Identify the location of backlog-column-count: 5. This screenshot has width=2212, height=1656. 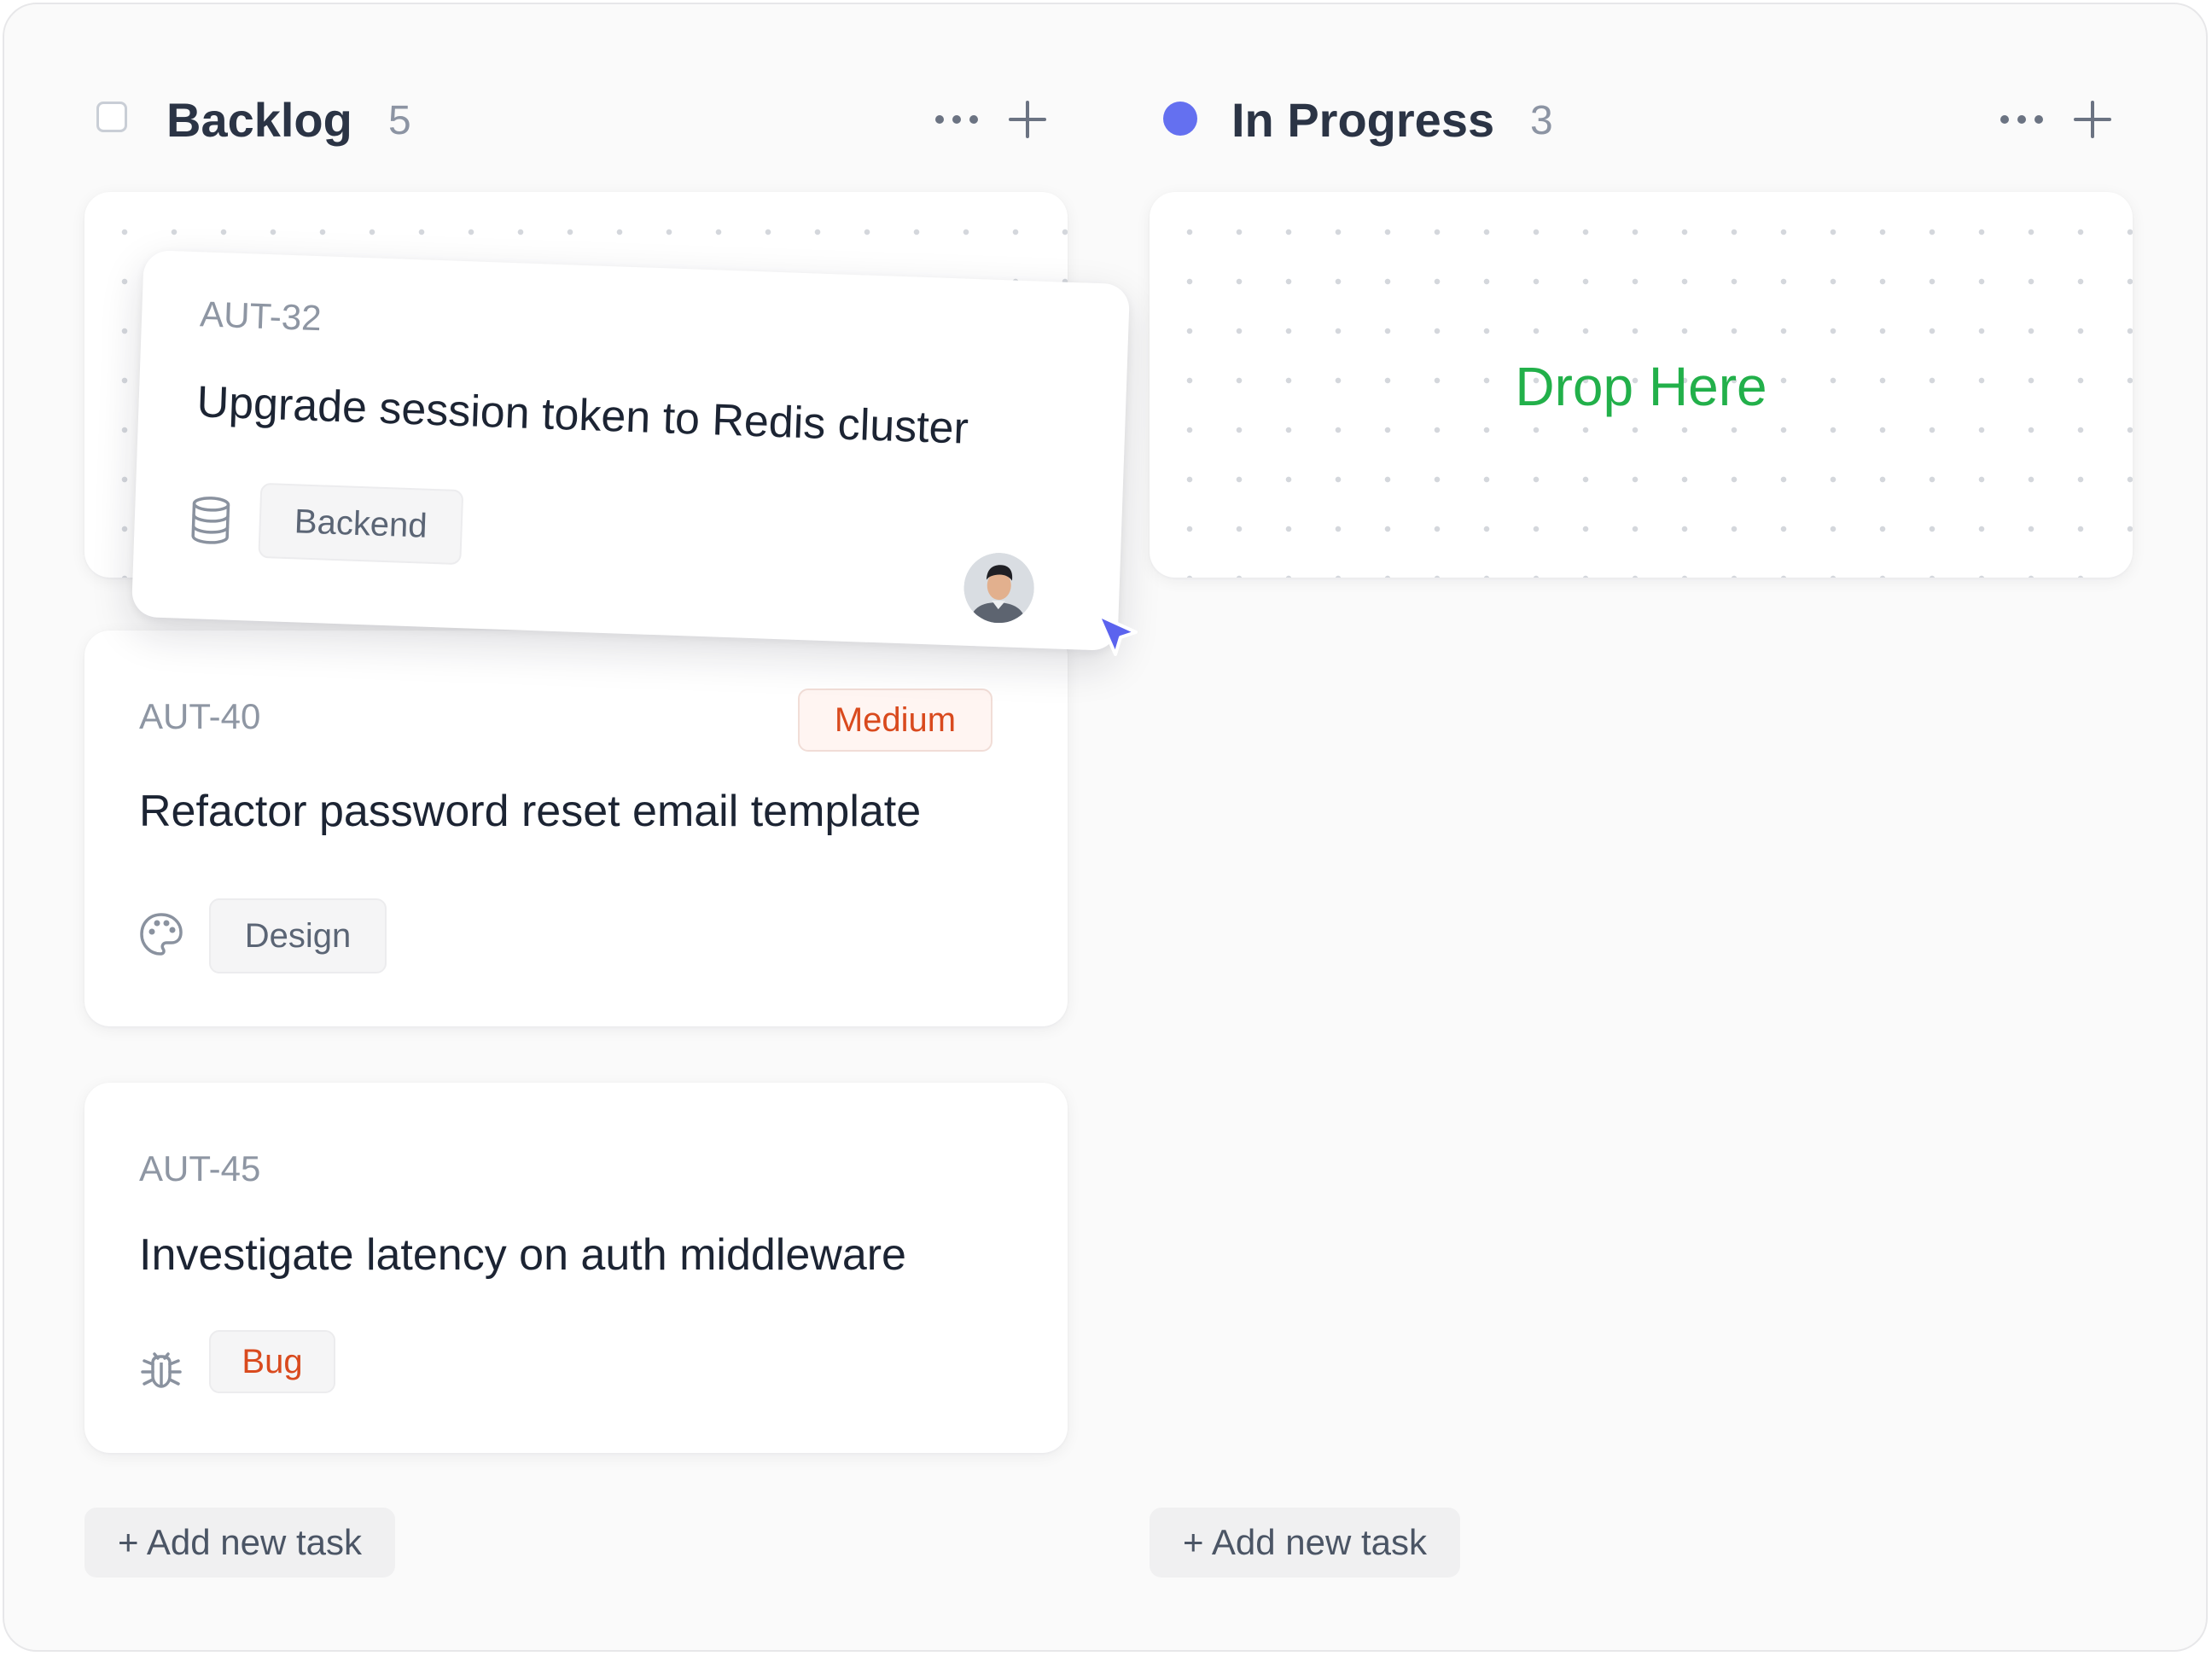
(399, 120).